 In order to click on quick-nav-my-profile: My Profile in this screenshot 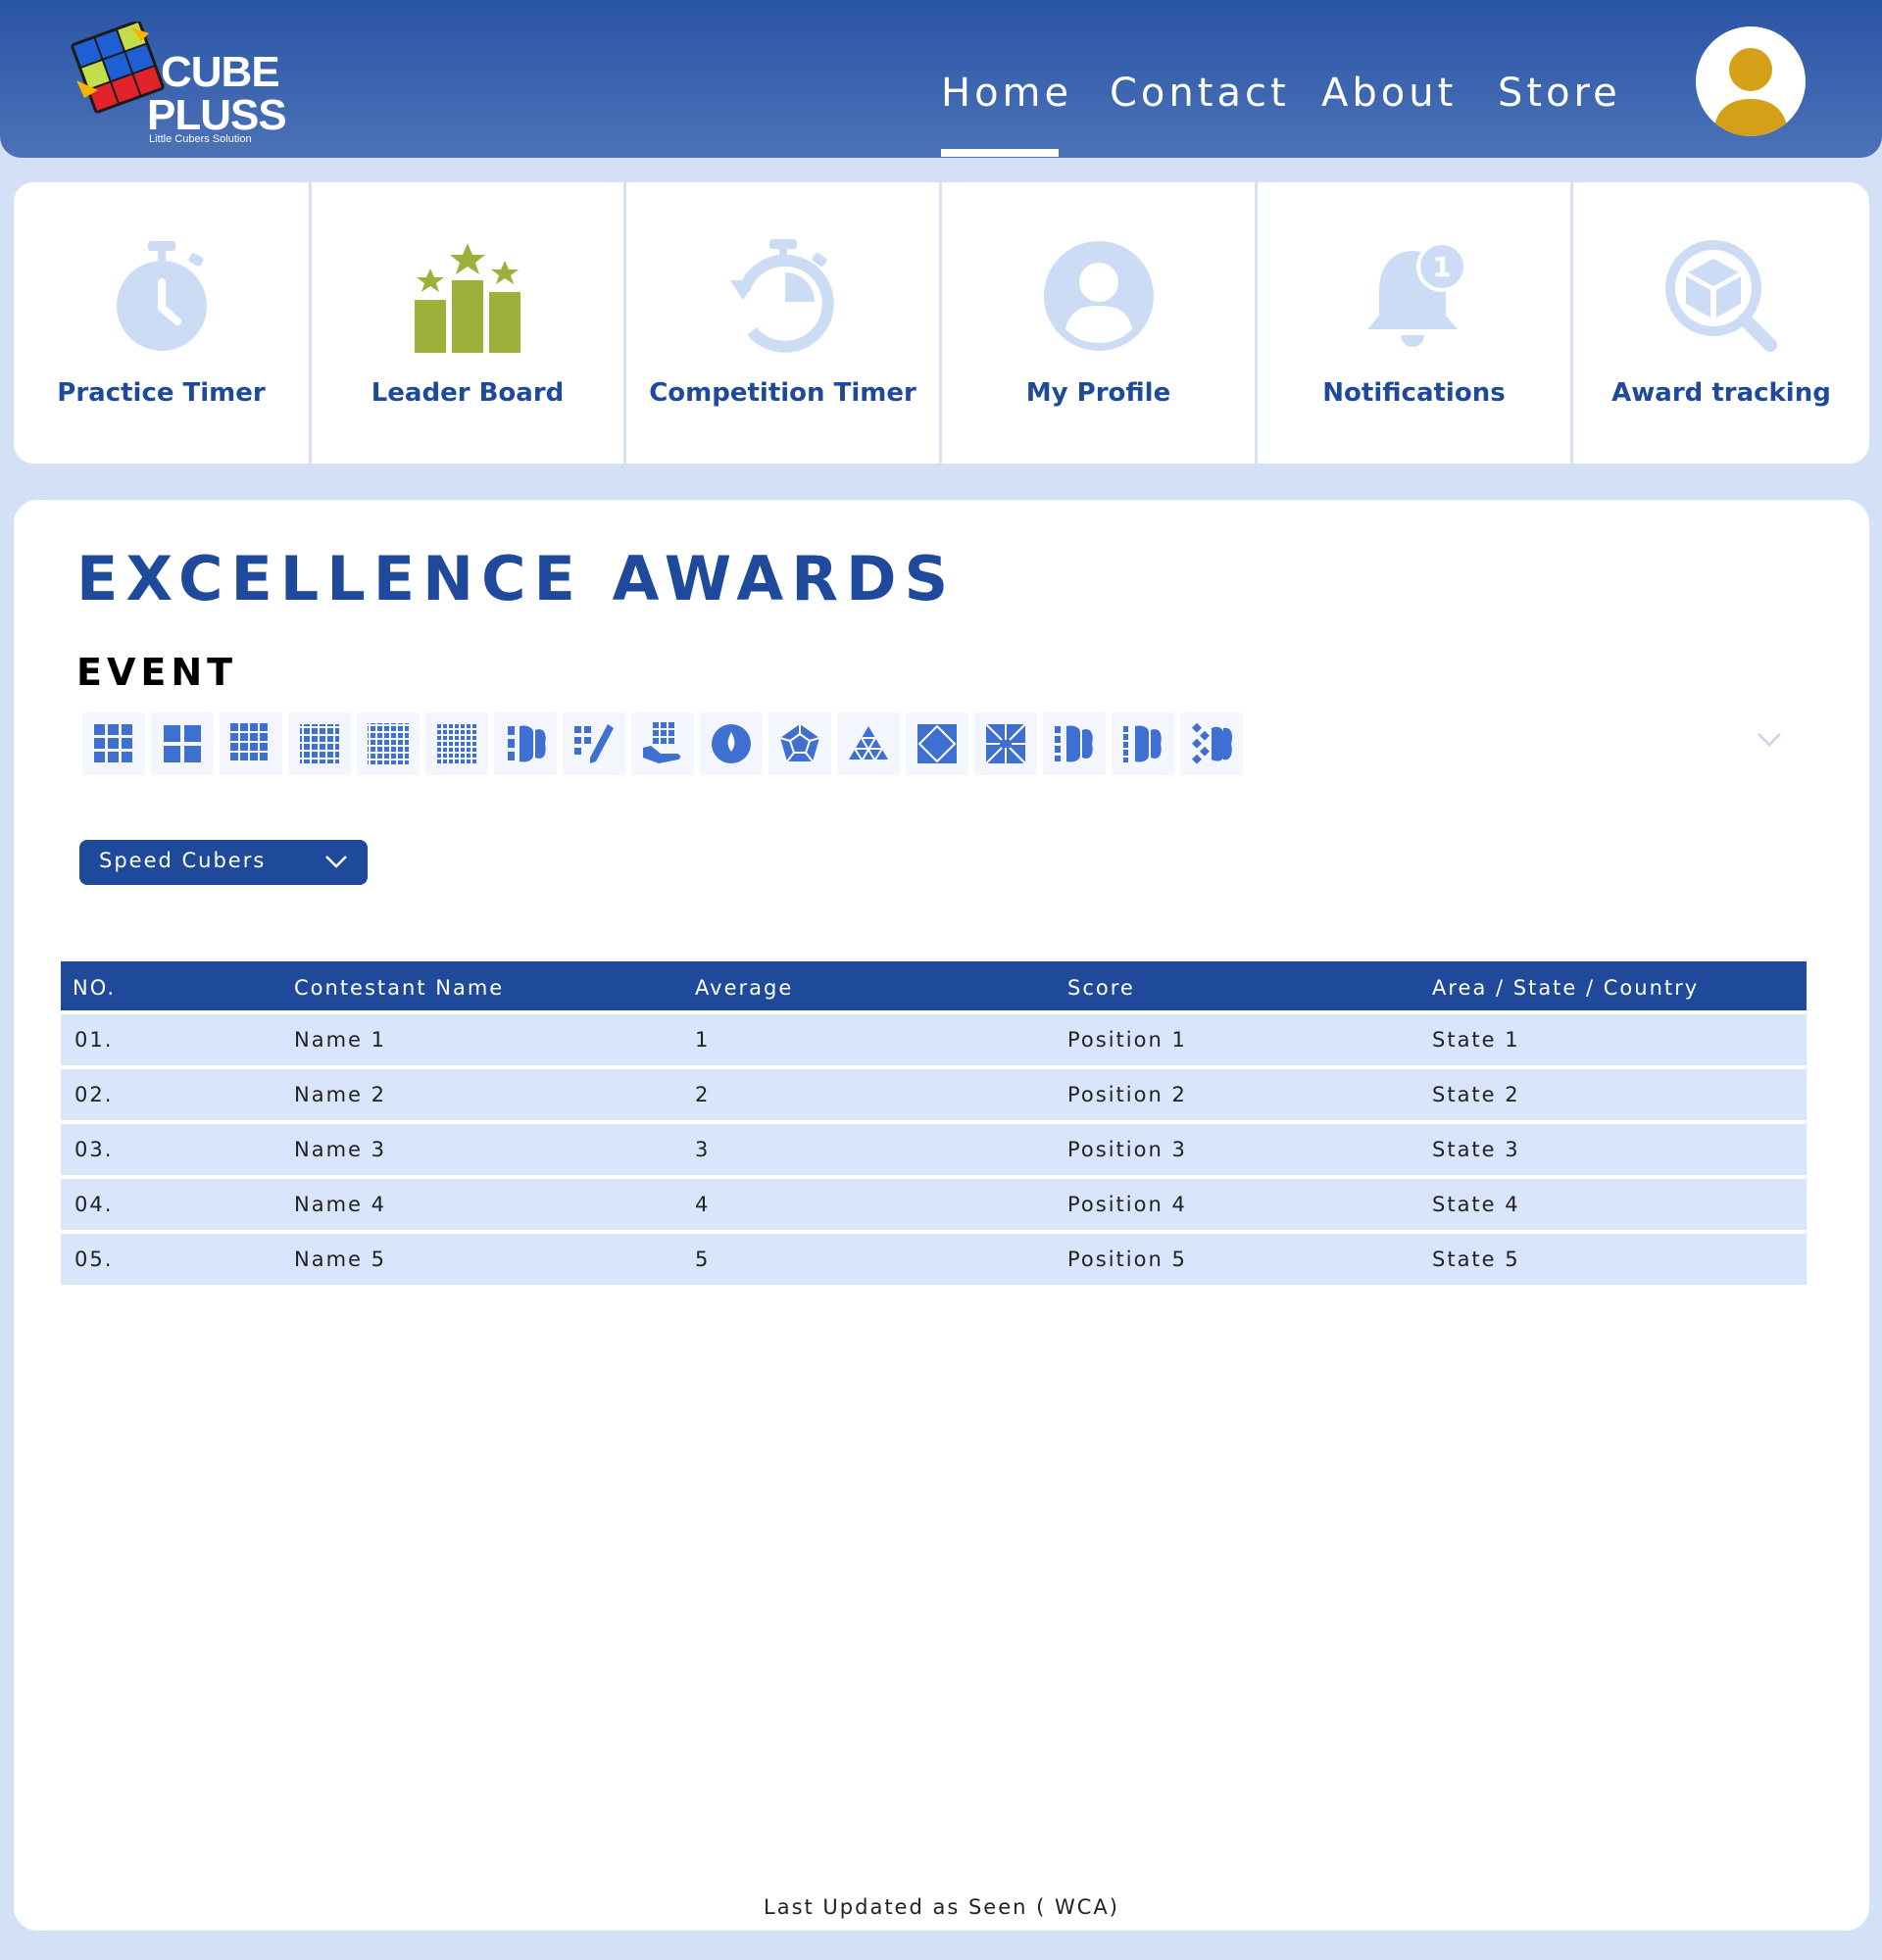, I will do `click(1097, 323)`.